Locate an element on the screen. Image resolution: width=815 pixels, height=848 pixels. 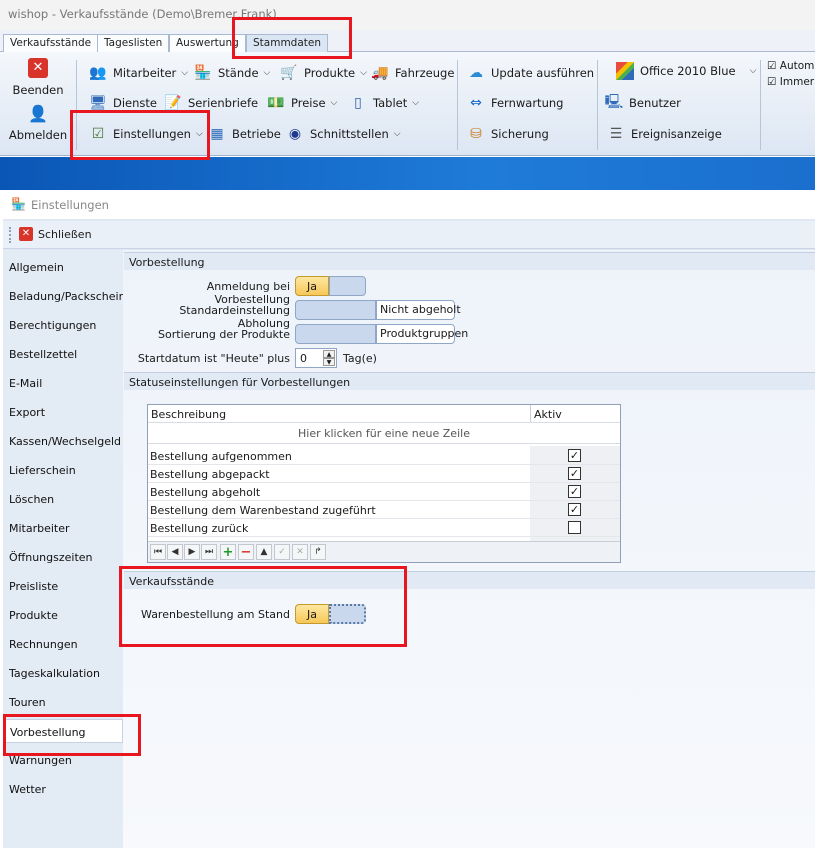
first-record-icon: ⏮ is located at coordinates (158, 552).